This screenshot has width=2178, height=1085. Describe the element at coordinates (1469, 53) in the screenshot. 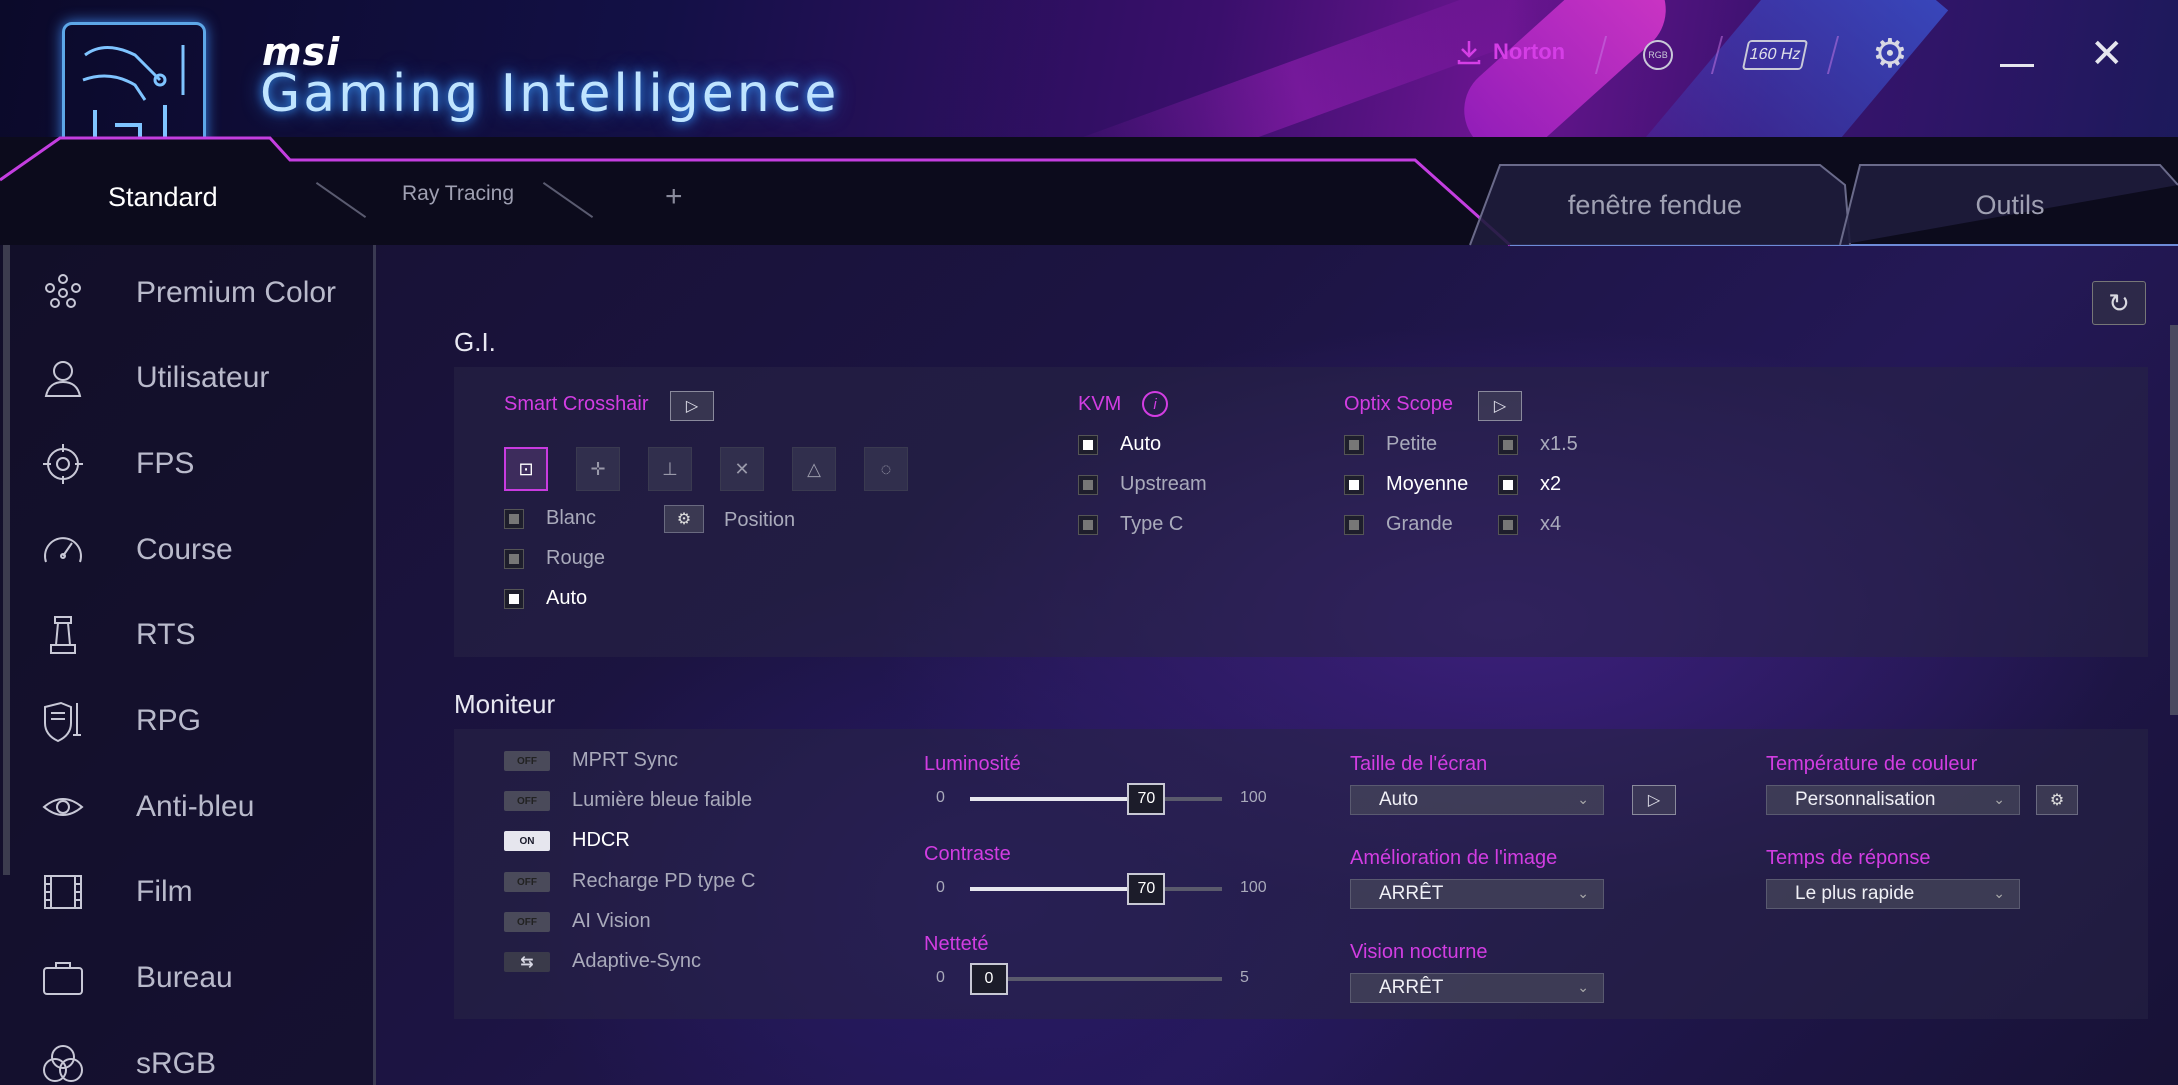

I see `download-icon` at that location.